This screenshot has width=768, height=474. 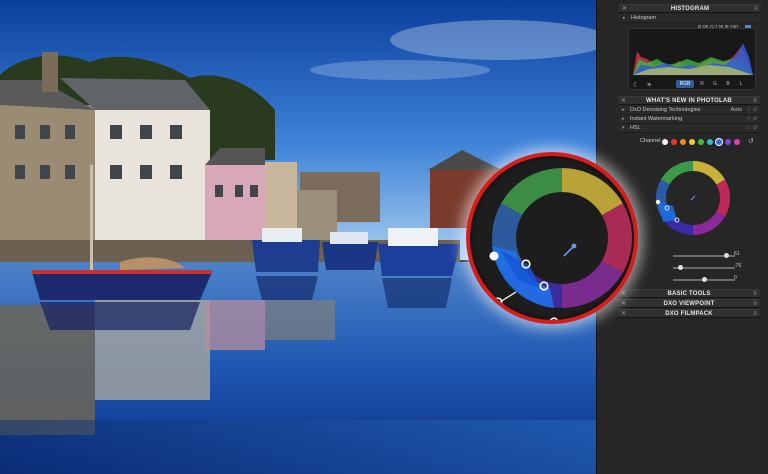 I want to click on viewpoint-header: ✕ DXO VIEWPOINT ≡, so click(x=689, y=303).